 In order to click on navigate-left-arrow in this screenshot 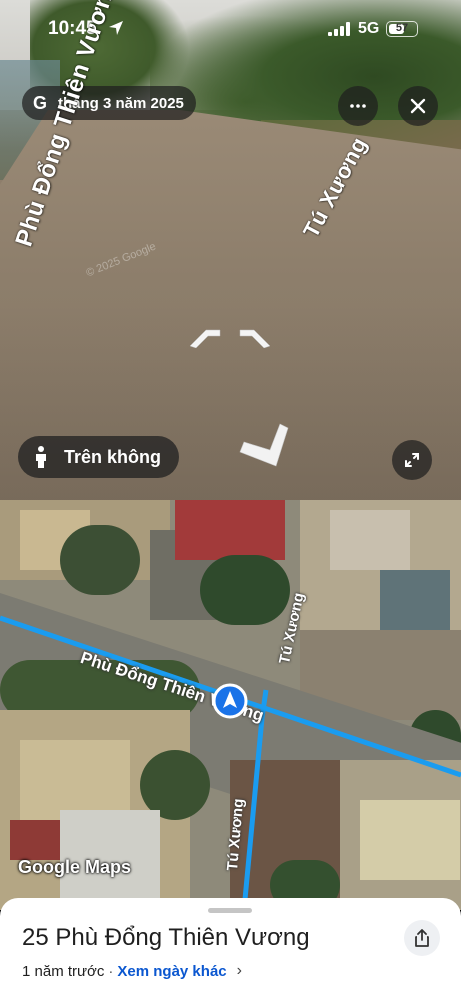, I will do `click(205, 337)`.